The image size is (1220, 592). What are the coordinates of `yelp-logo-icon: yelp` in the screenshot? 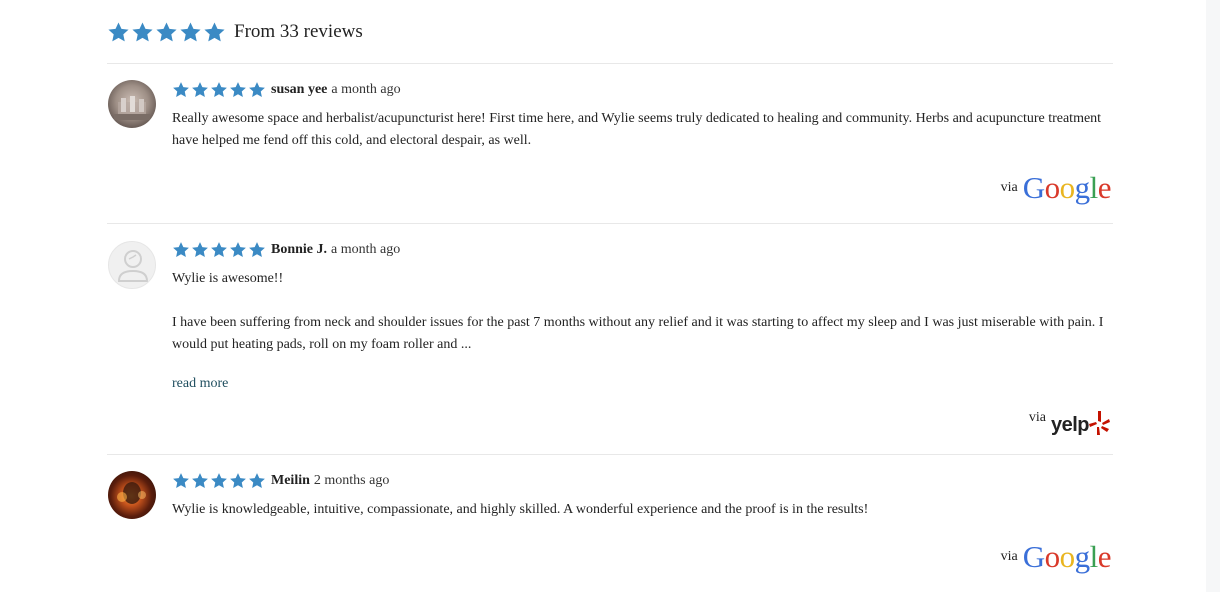 It's located at (1081, 422).